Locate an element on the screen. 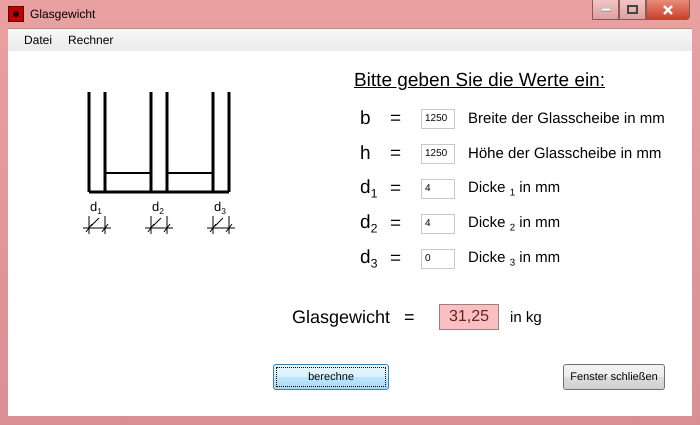 The height and width of the screenshot is (425, 700). minimize-icon is located at coordinates (605, 10).